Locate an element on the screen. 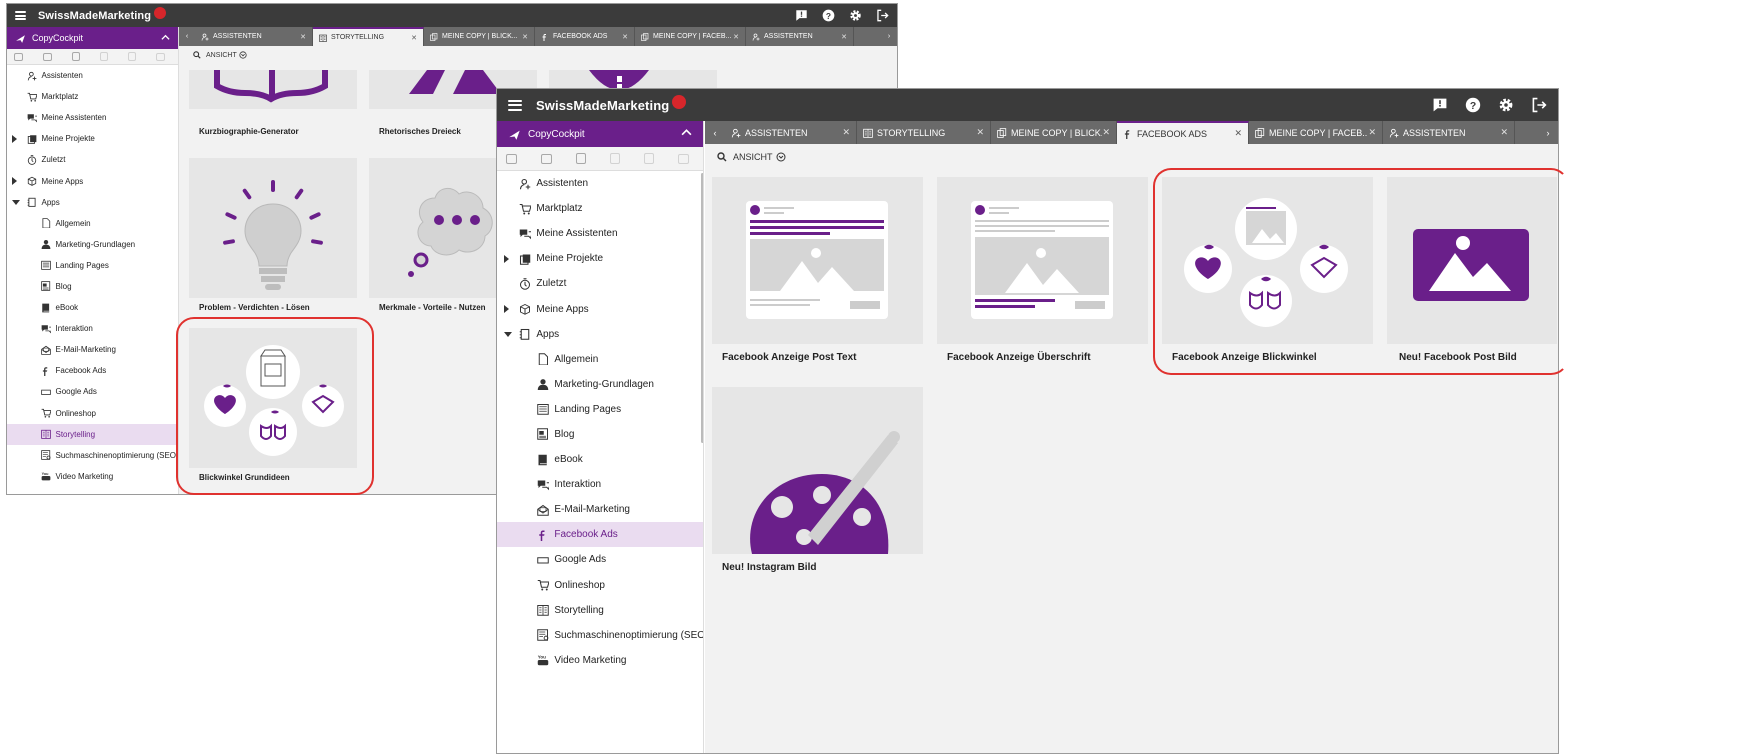 The image size is (1748, 754). app-card: Kurzbiographie-Generator is located at coordinates (273, 103).